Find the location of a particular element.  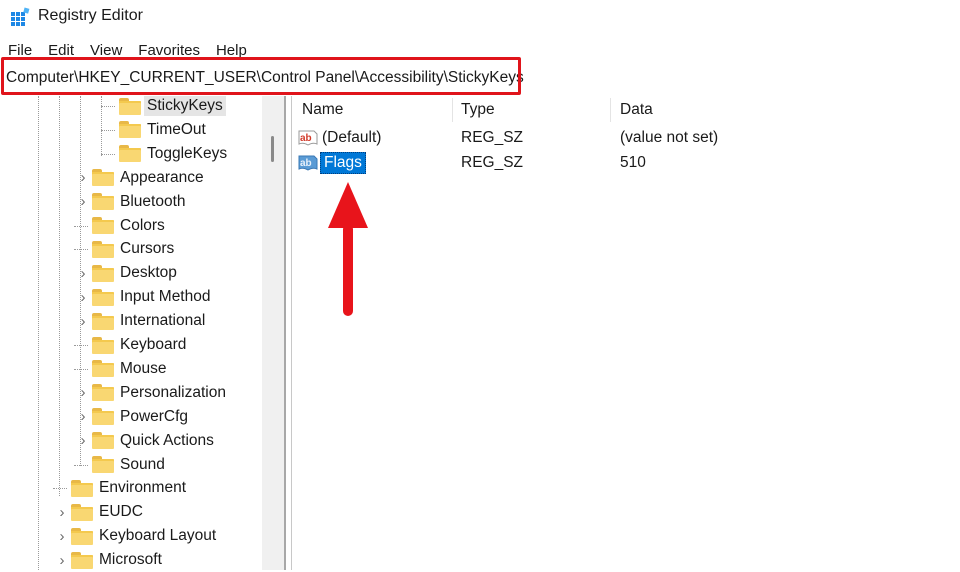

tree-item: ›Keyboard is located at coordinates (131, 345).